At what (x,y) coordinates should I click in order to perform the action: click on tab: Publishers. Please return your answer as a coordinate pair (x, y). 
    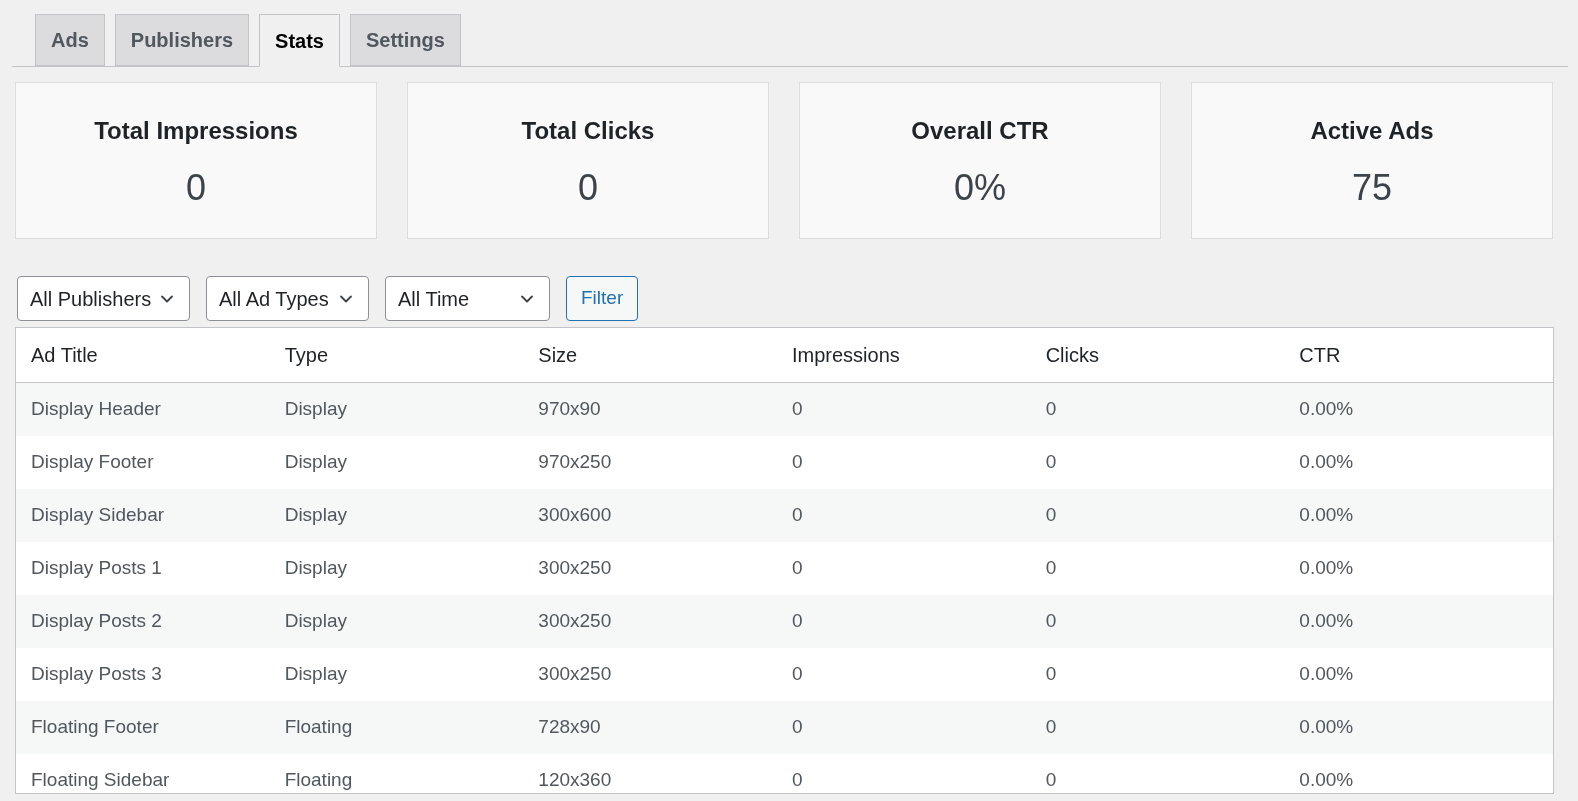
    Looking at the image, I should click on (182, 40).